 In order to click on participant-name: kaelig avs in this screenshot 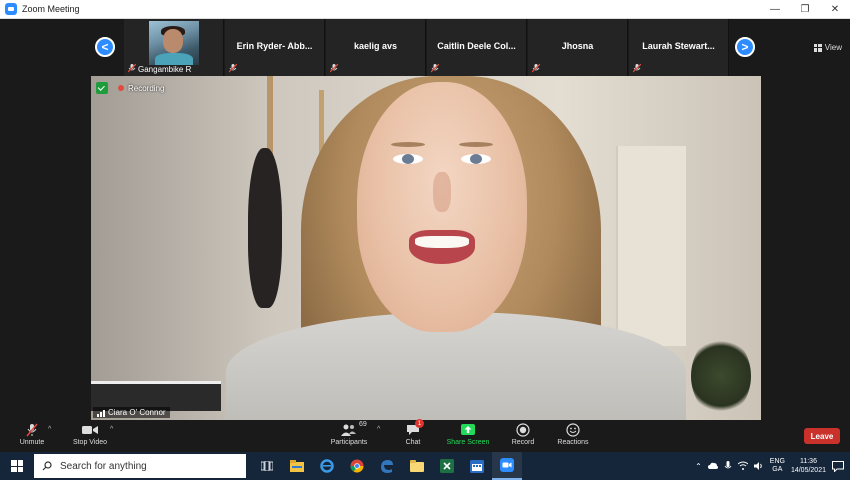, I will do `click(375, 46)`.